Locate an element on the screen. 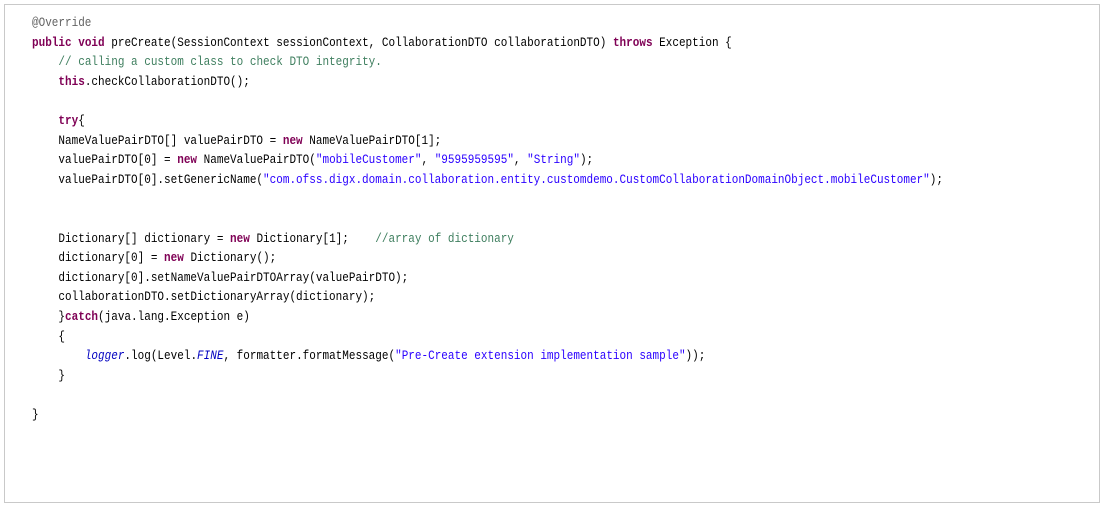 This screenshot has width=1106, height=508. code-token-keyword: throws is located at coordinates (632, 42).